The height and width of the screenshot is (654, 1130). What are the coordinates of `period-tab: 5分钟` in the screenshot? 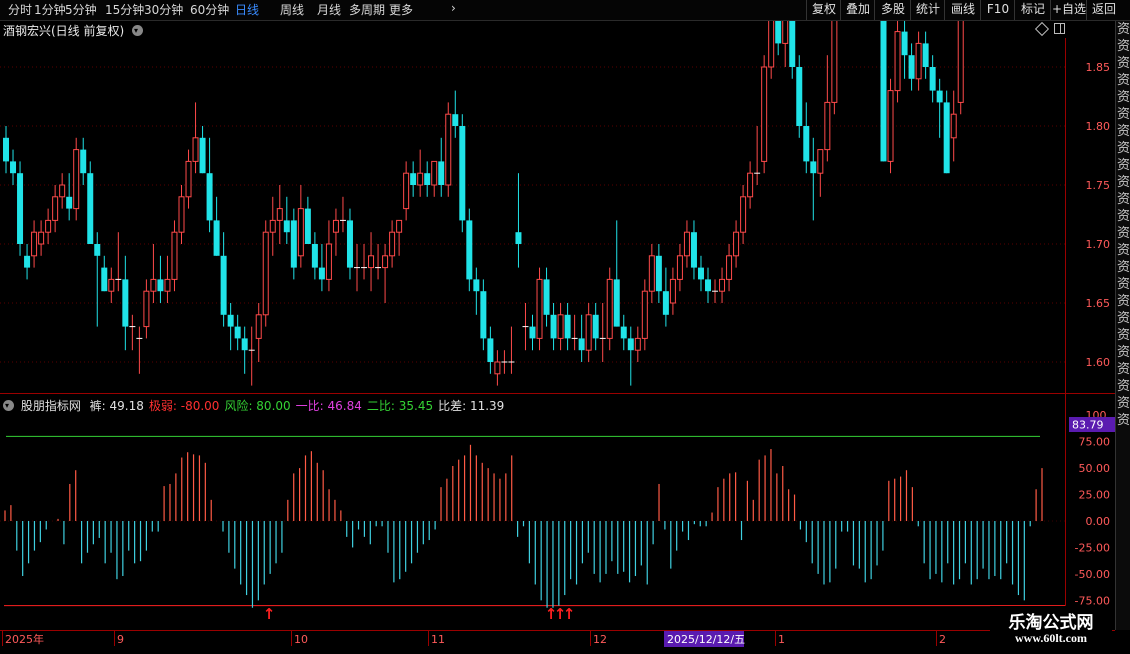 It's located at (81, 9).